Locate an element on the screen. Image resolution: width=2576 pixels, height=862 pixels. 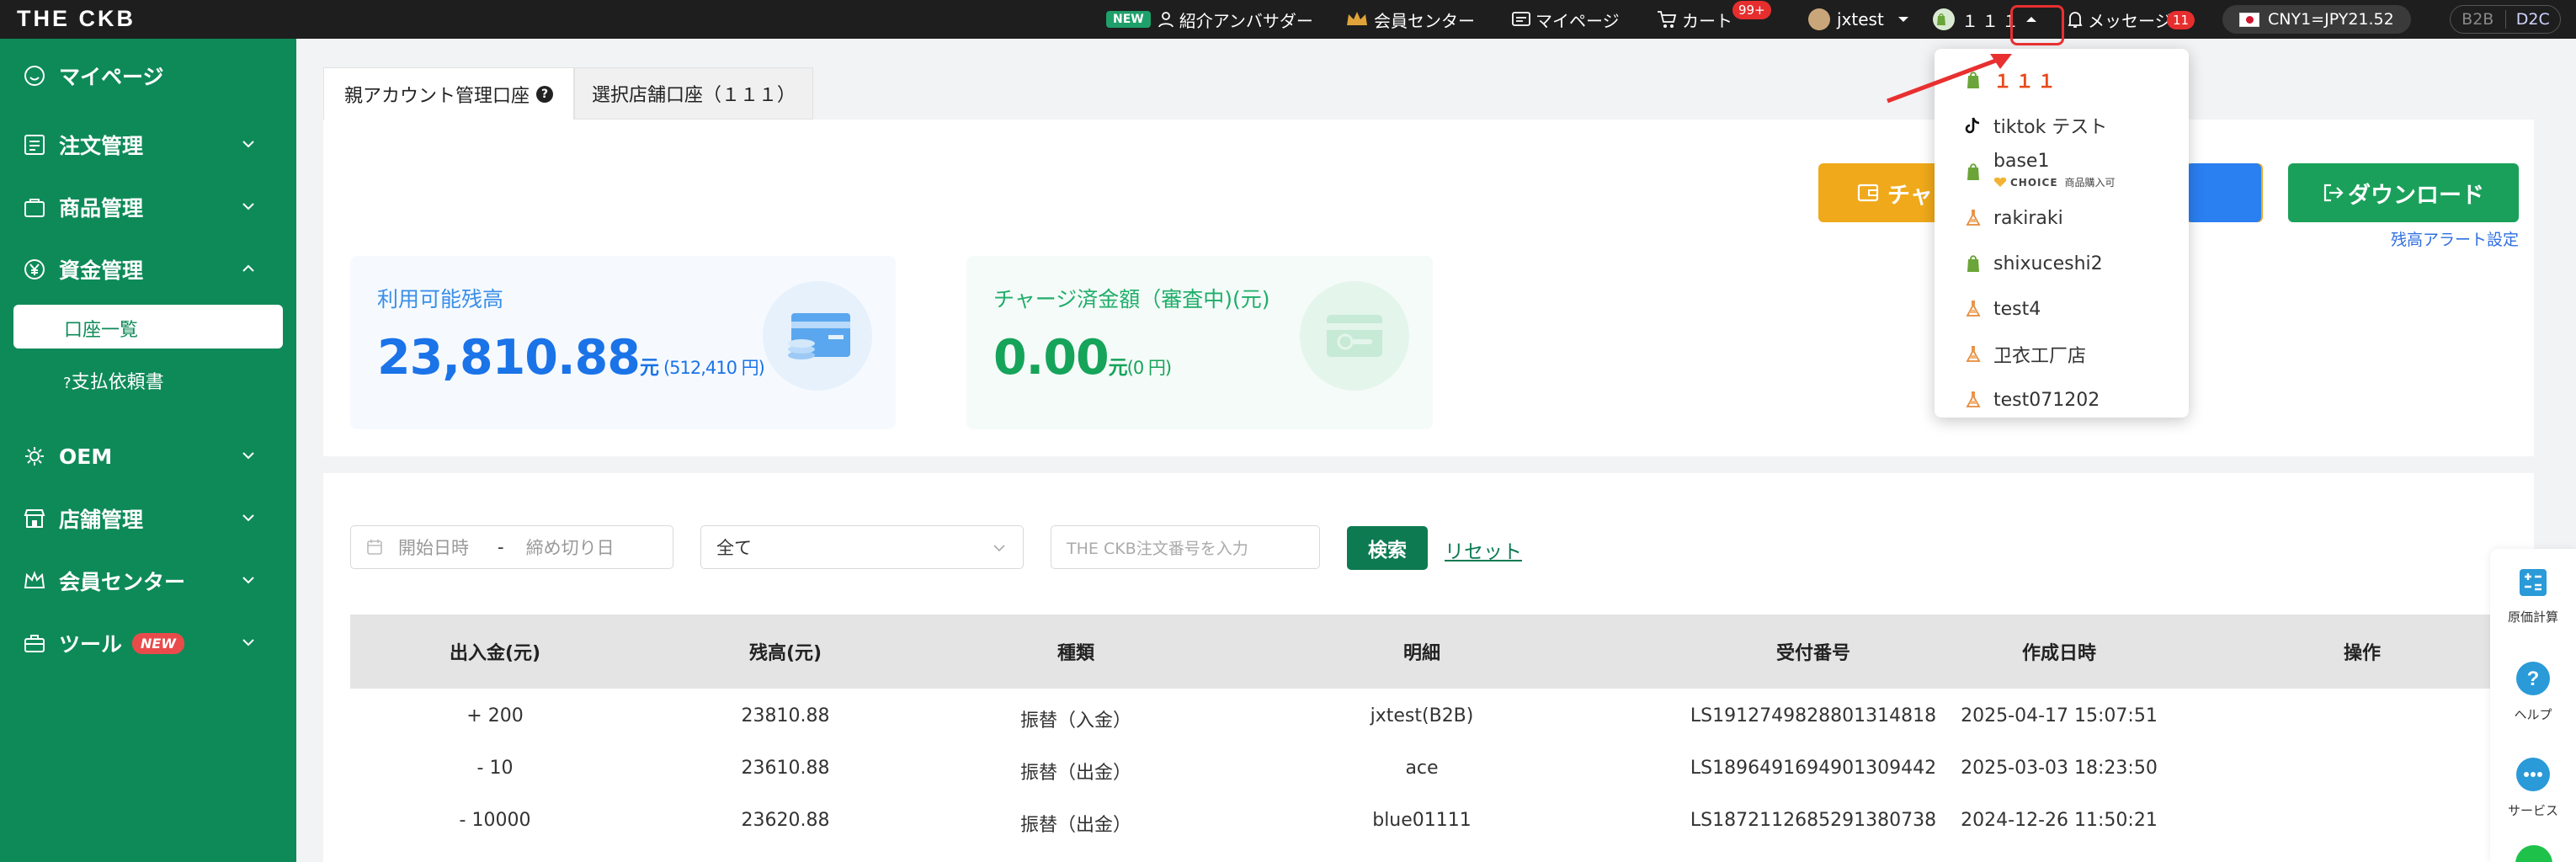
order-number-input: THE CKB注文番号を入力 is located at coordinates (1185, 547).